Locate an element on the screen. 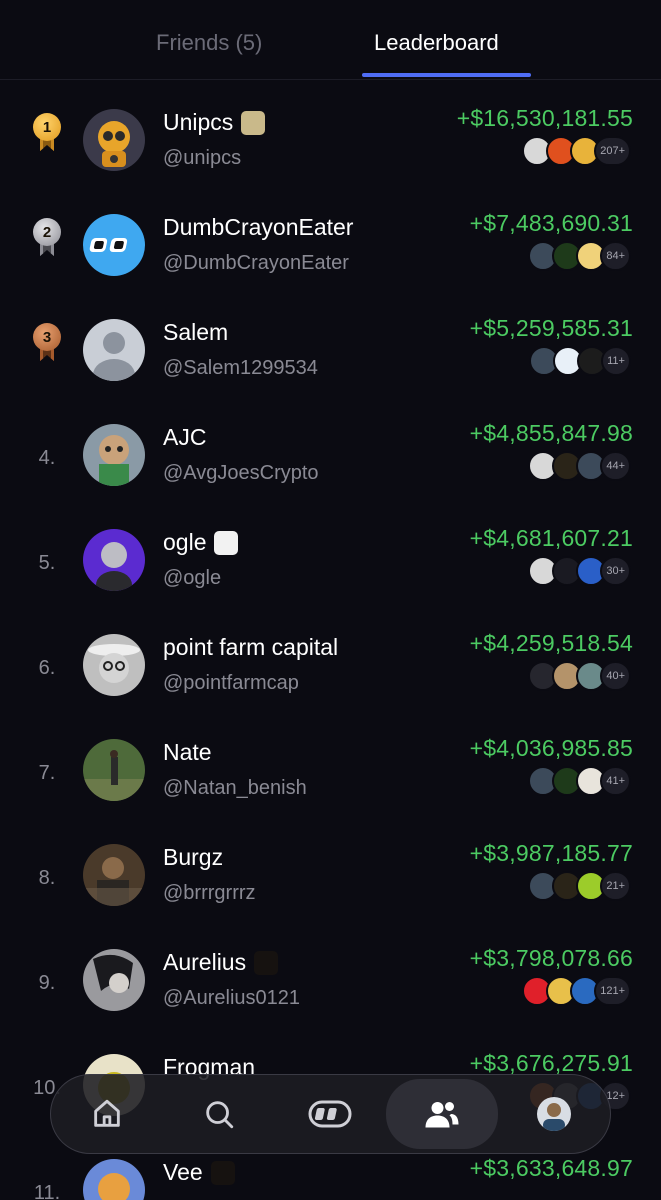  bottom-nav is located at coordinates (330, 1114).